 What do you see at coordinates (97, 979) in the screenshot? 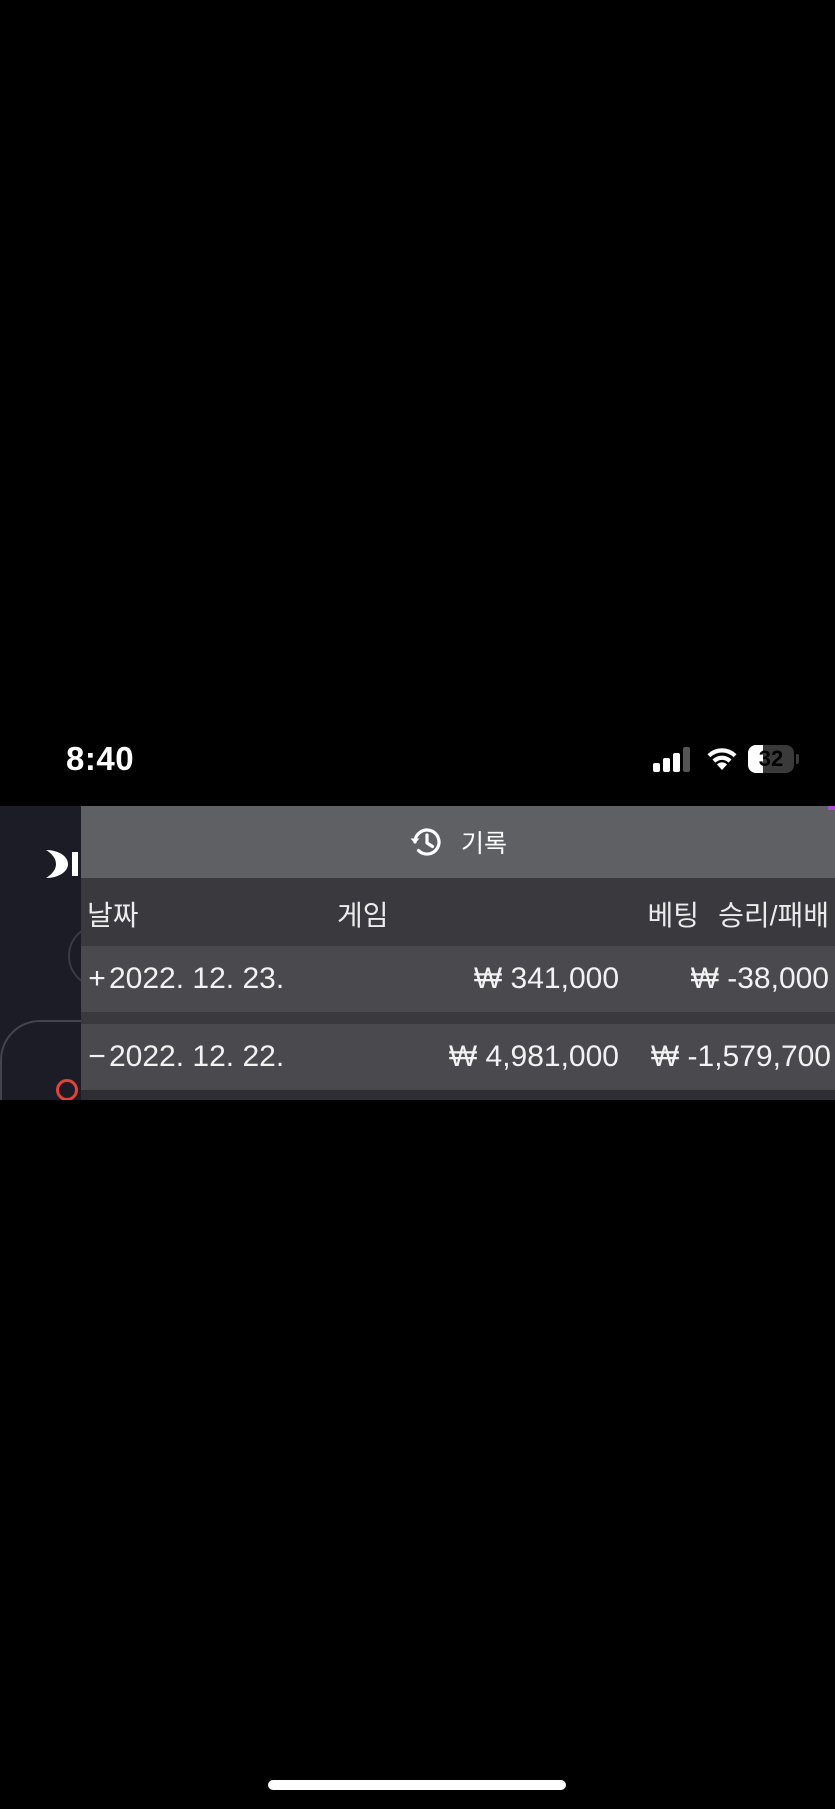
I see `expand-toggle-icon: +` at bounding box center [97, 979].